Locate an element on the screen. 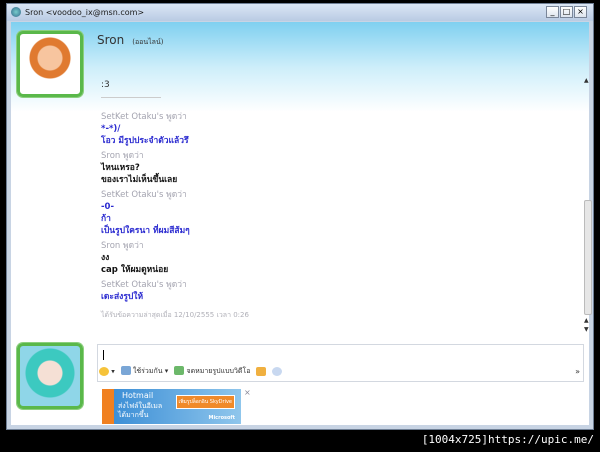 The width and height of the screenshot is (600, 452). input-toolbar: ▾ ใช้ร่วมกัน ▾ จดหมายรูปแบบวิดีโอ » is located at coordinates (341, 371).